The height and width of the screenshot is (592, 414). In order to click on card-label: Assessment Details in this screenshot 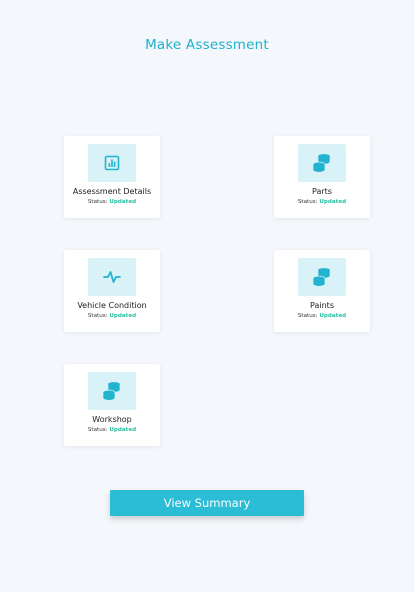, I will do `click(112, 191)`.